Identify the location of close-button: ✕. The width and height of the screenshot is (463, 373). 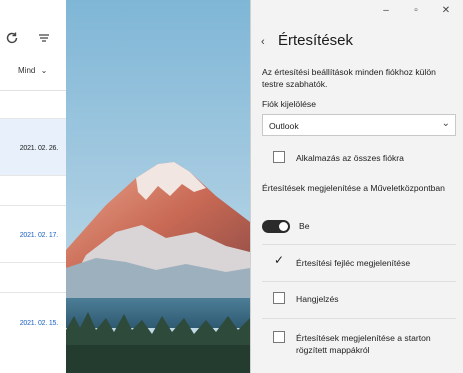
(446, 11).